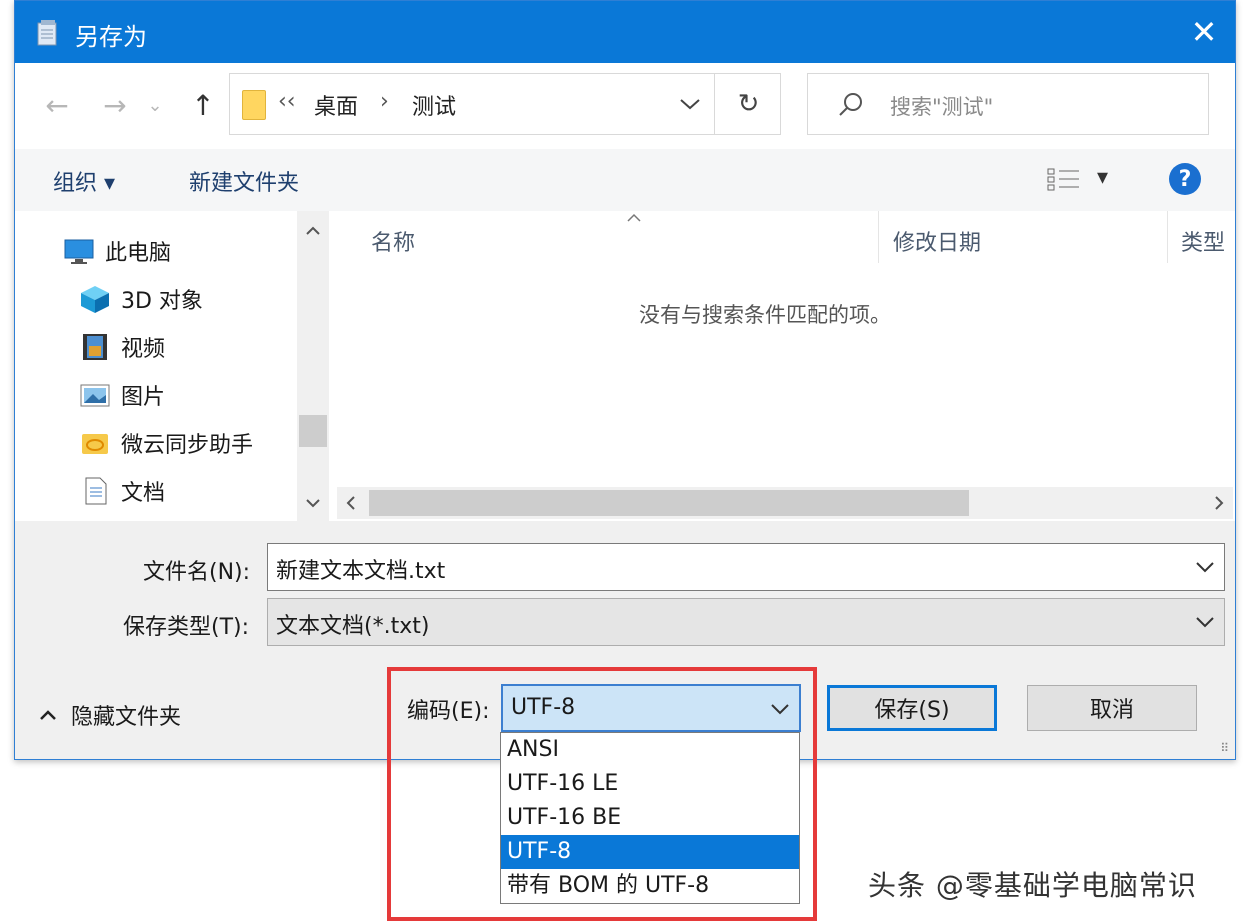 This screenshot has width=1250, height=924. Describe the element at coordinates (669, 503) in the screenshot. I see `horizontal-scroll-thumb` at that location.